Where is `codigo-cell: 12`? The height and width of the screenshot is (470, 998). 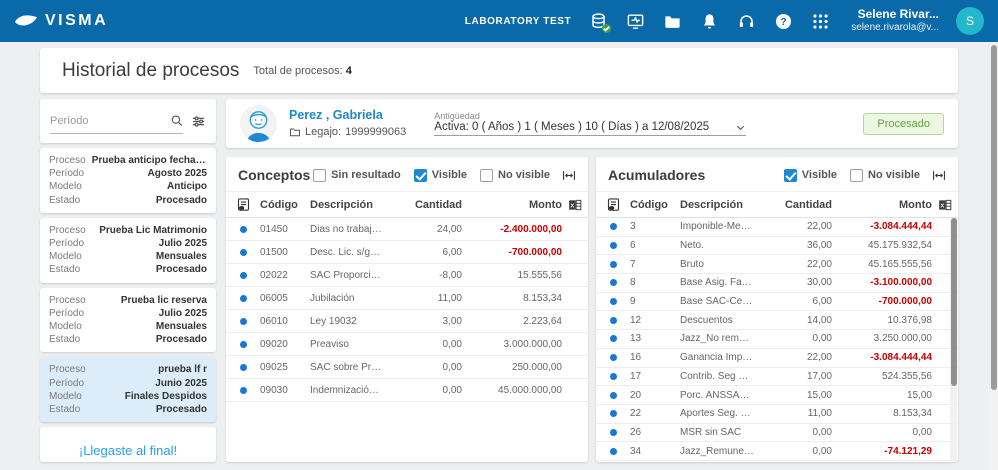
codigo-cell: 12 is located at coordinates (636, 320).